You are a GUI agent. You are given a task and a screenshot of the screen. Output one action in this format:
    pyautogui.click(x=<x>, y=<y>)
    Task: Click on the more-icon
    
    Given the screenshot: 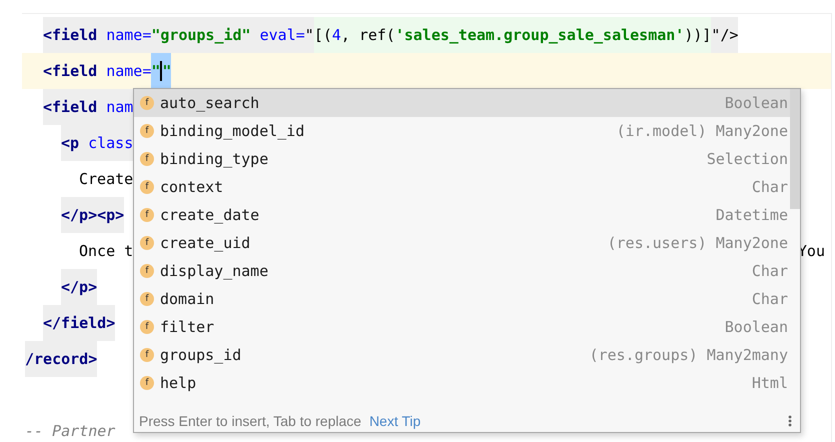 What is the action you would take?
    pyautogui.click(x=790, y=420)
    